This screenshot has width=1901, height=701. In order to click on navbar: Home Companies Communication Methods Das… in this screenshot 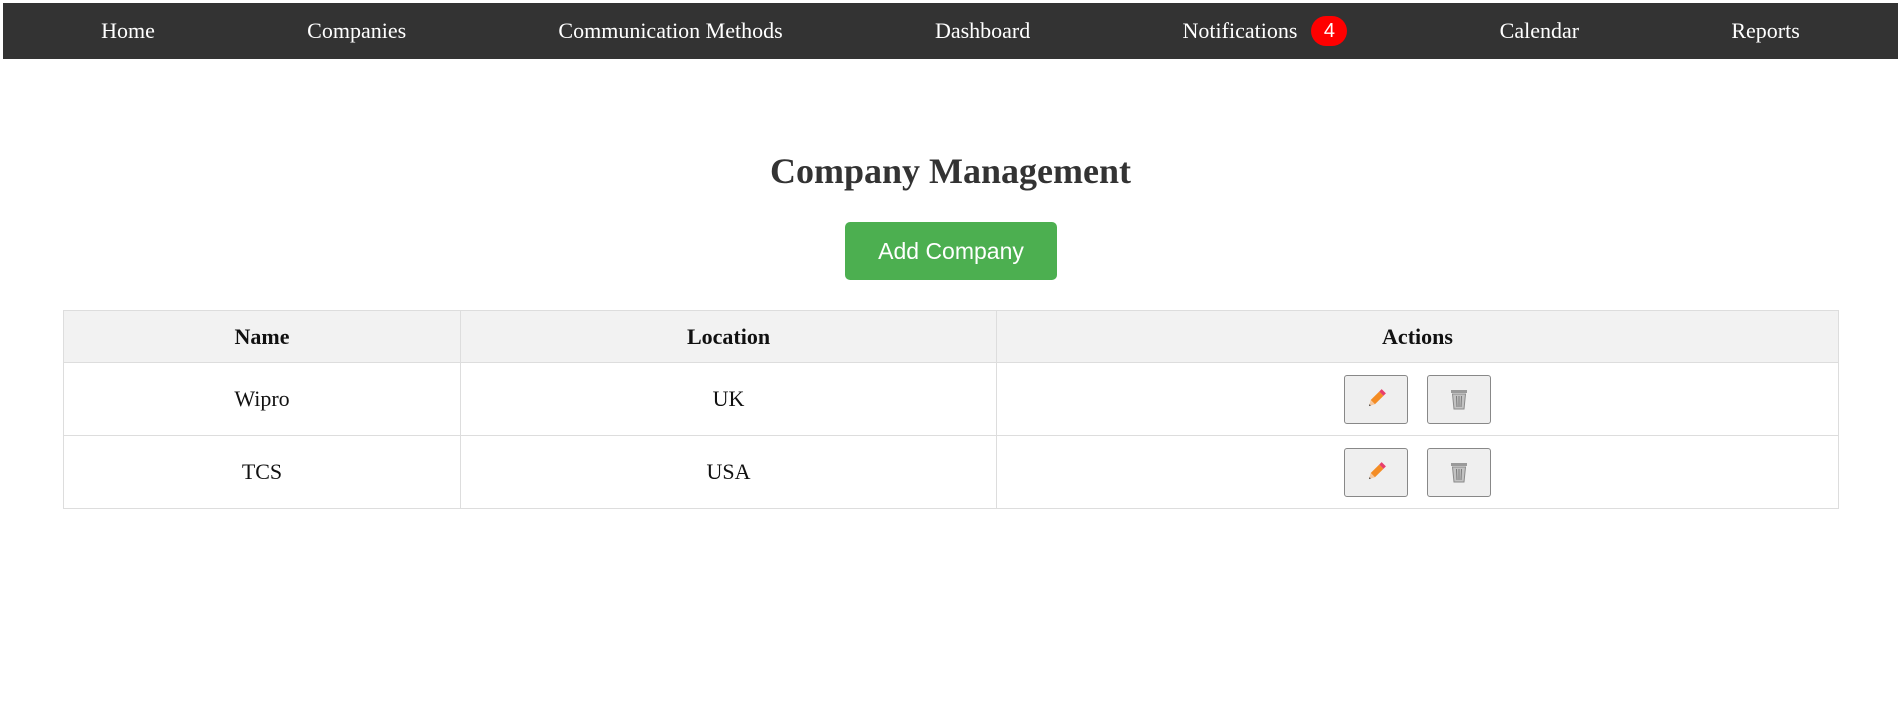, I will do `click(950, 31)`.